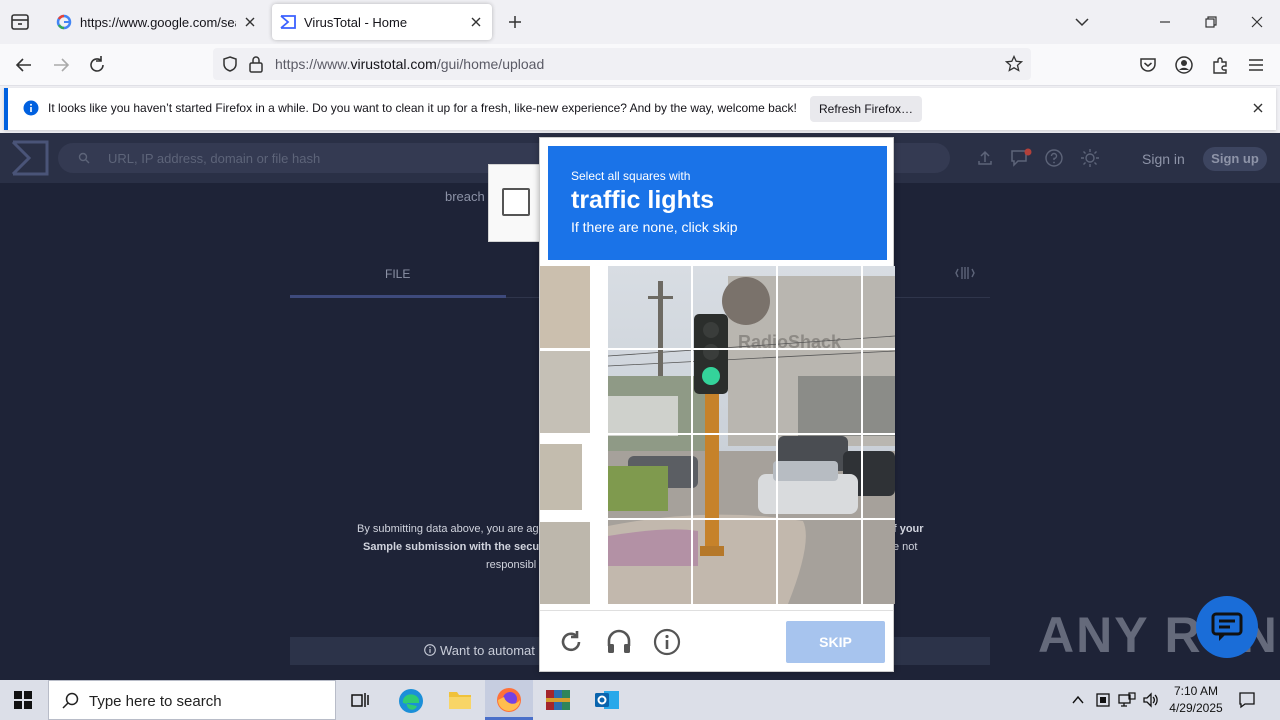 This screenshot has height=720, width=1280. What do you see at coordinates (397, 274) in the screenshot?
I see `file-tab: FILE` at bounding box center [397, 274].